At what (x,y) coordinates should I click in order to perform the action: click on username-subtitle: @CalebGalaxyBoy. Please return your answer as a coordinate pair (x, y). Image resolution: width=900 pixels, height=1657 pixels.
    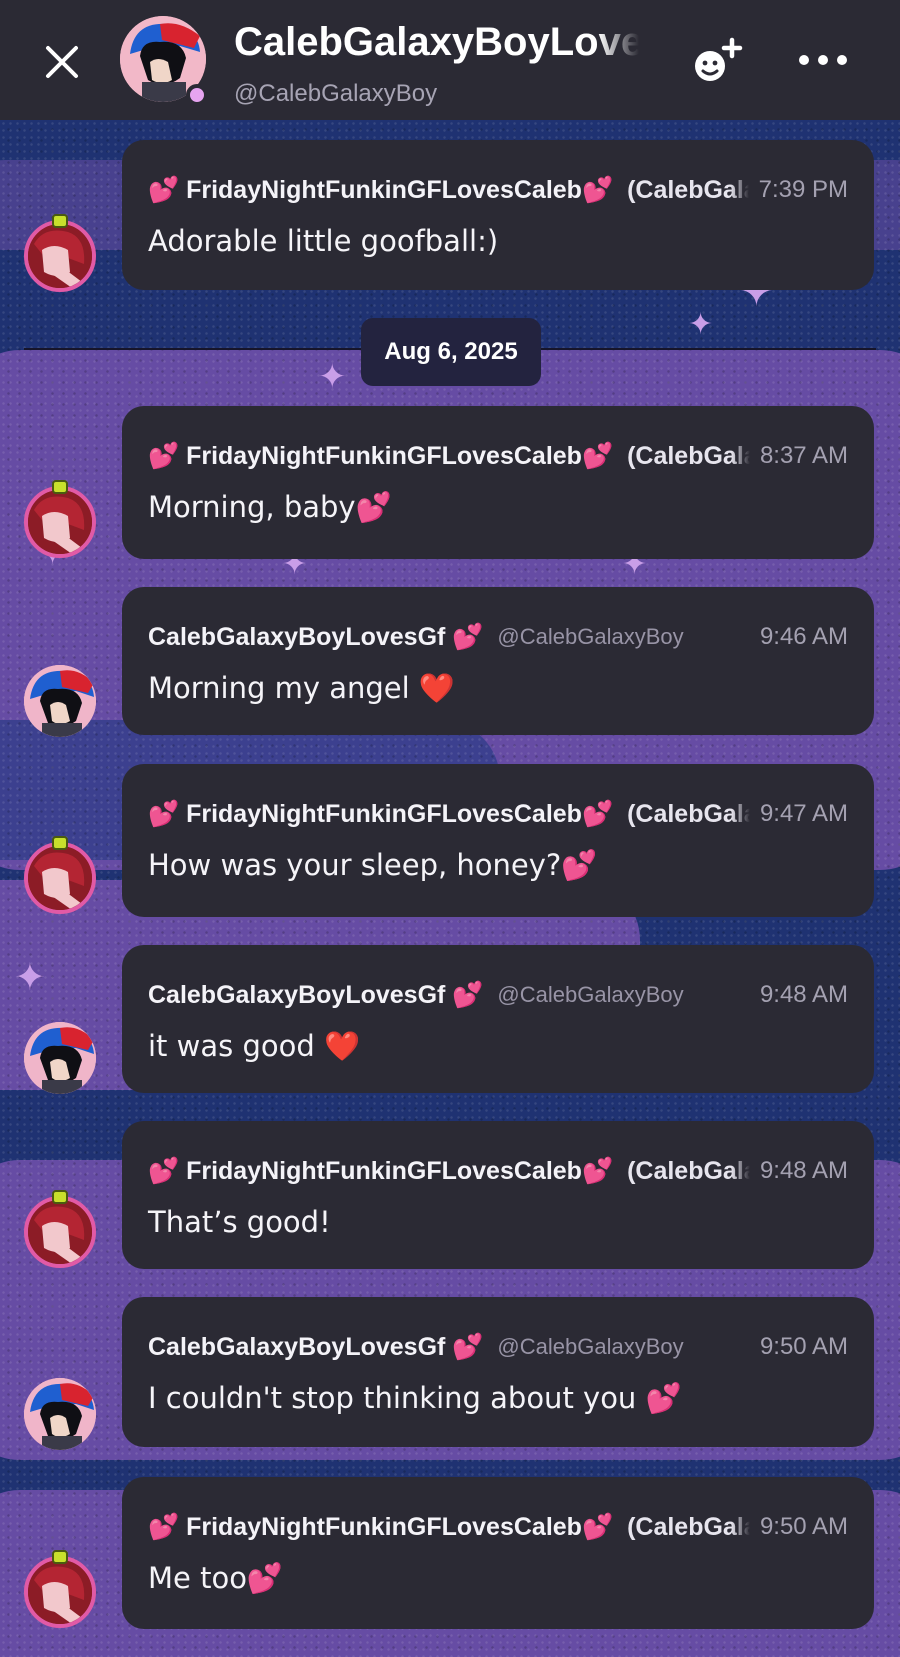
    Looking at the image, I should click on (336, 93).